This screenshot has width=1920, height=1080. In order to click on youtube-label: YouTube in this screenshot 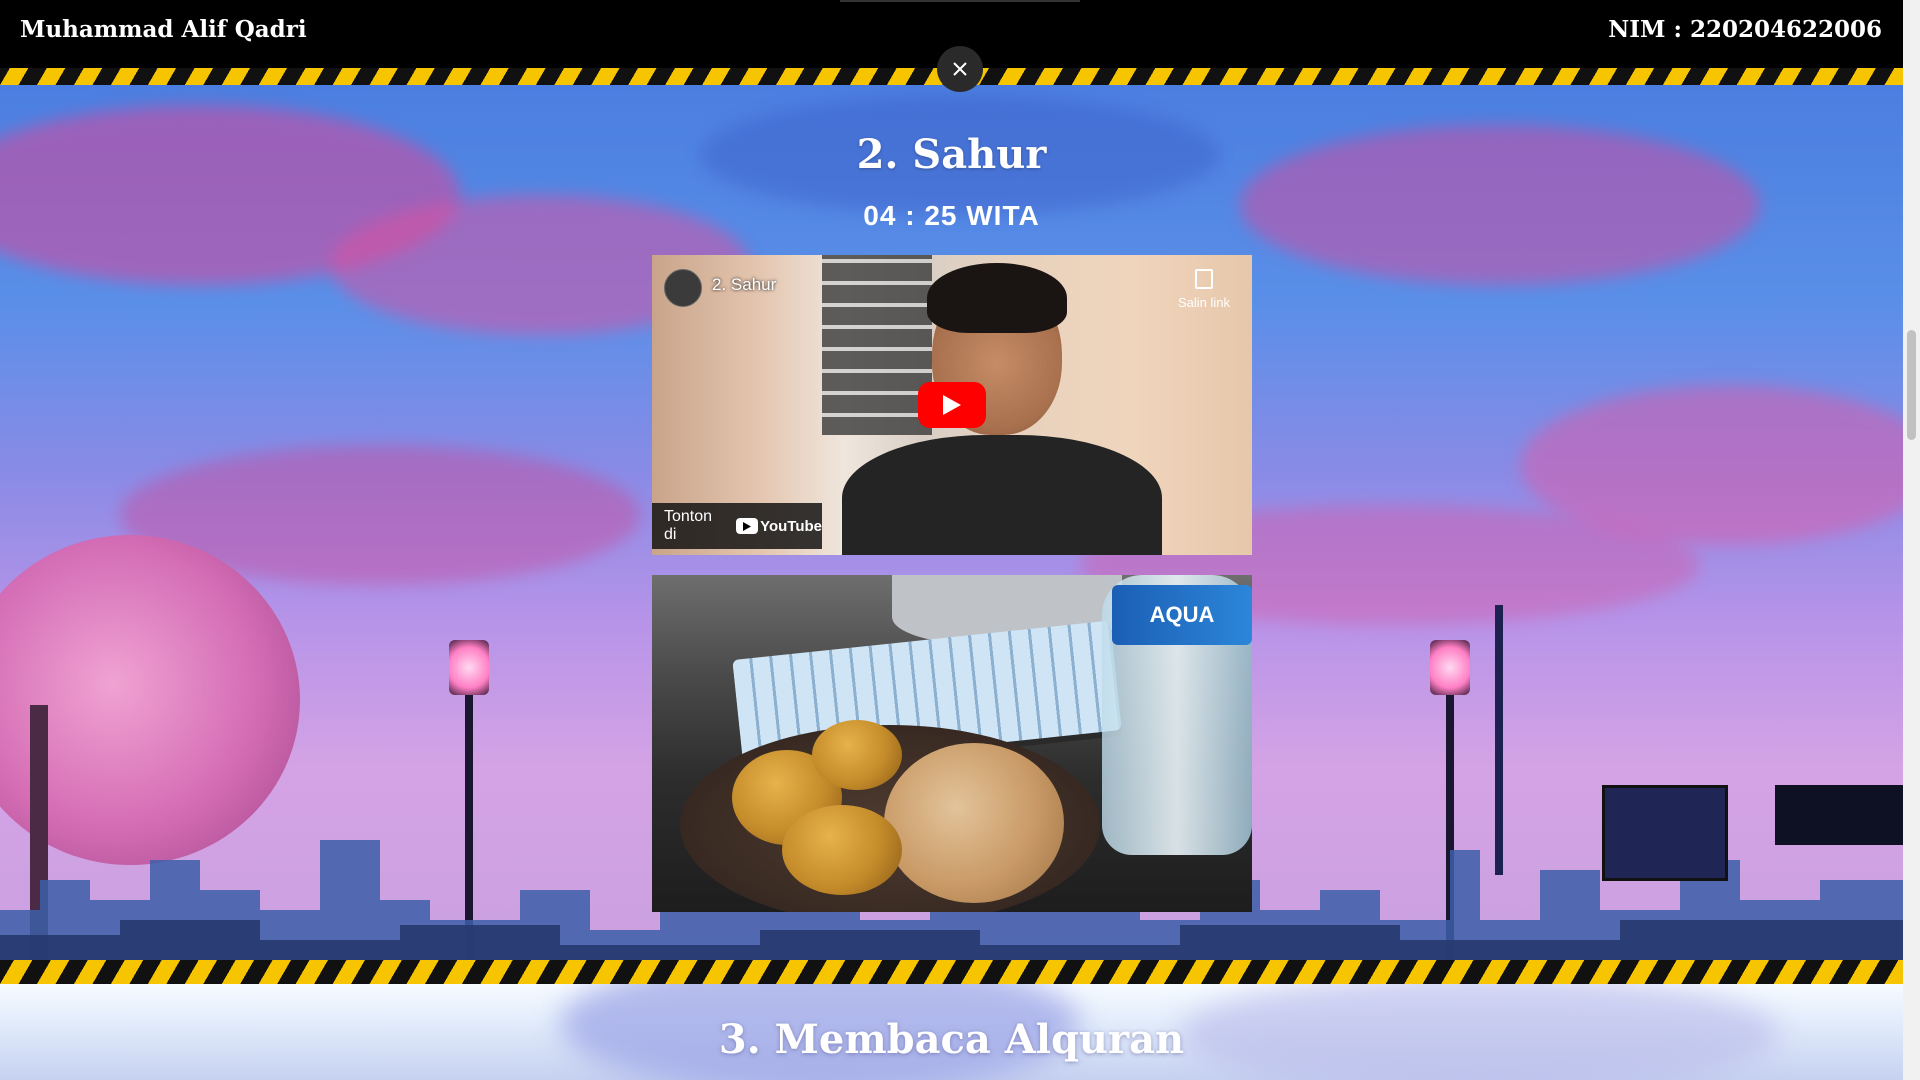, I will do `click(791, 526)`.